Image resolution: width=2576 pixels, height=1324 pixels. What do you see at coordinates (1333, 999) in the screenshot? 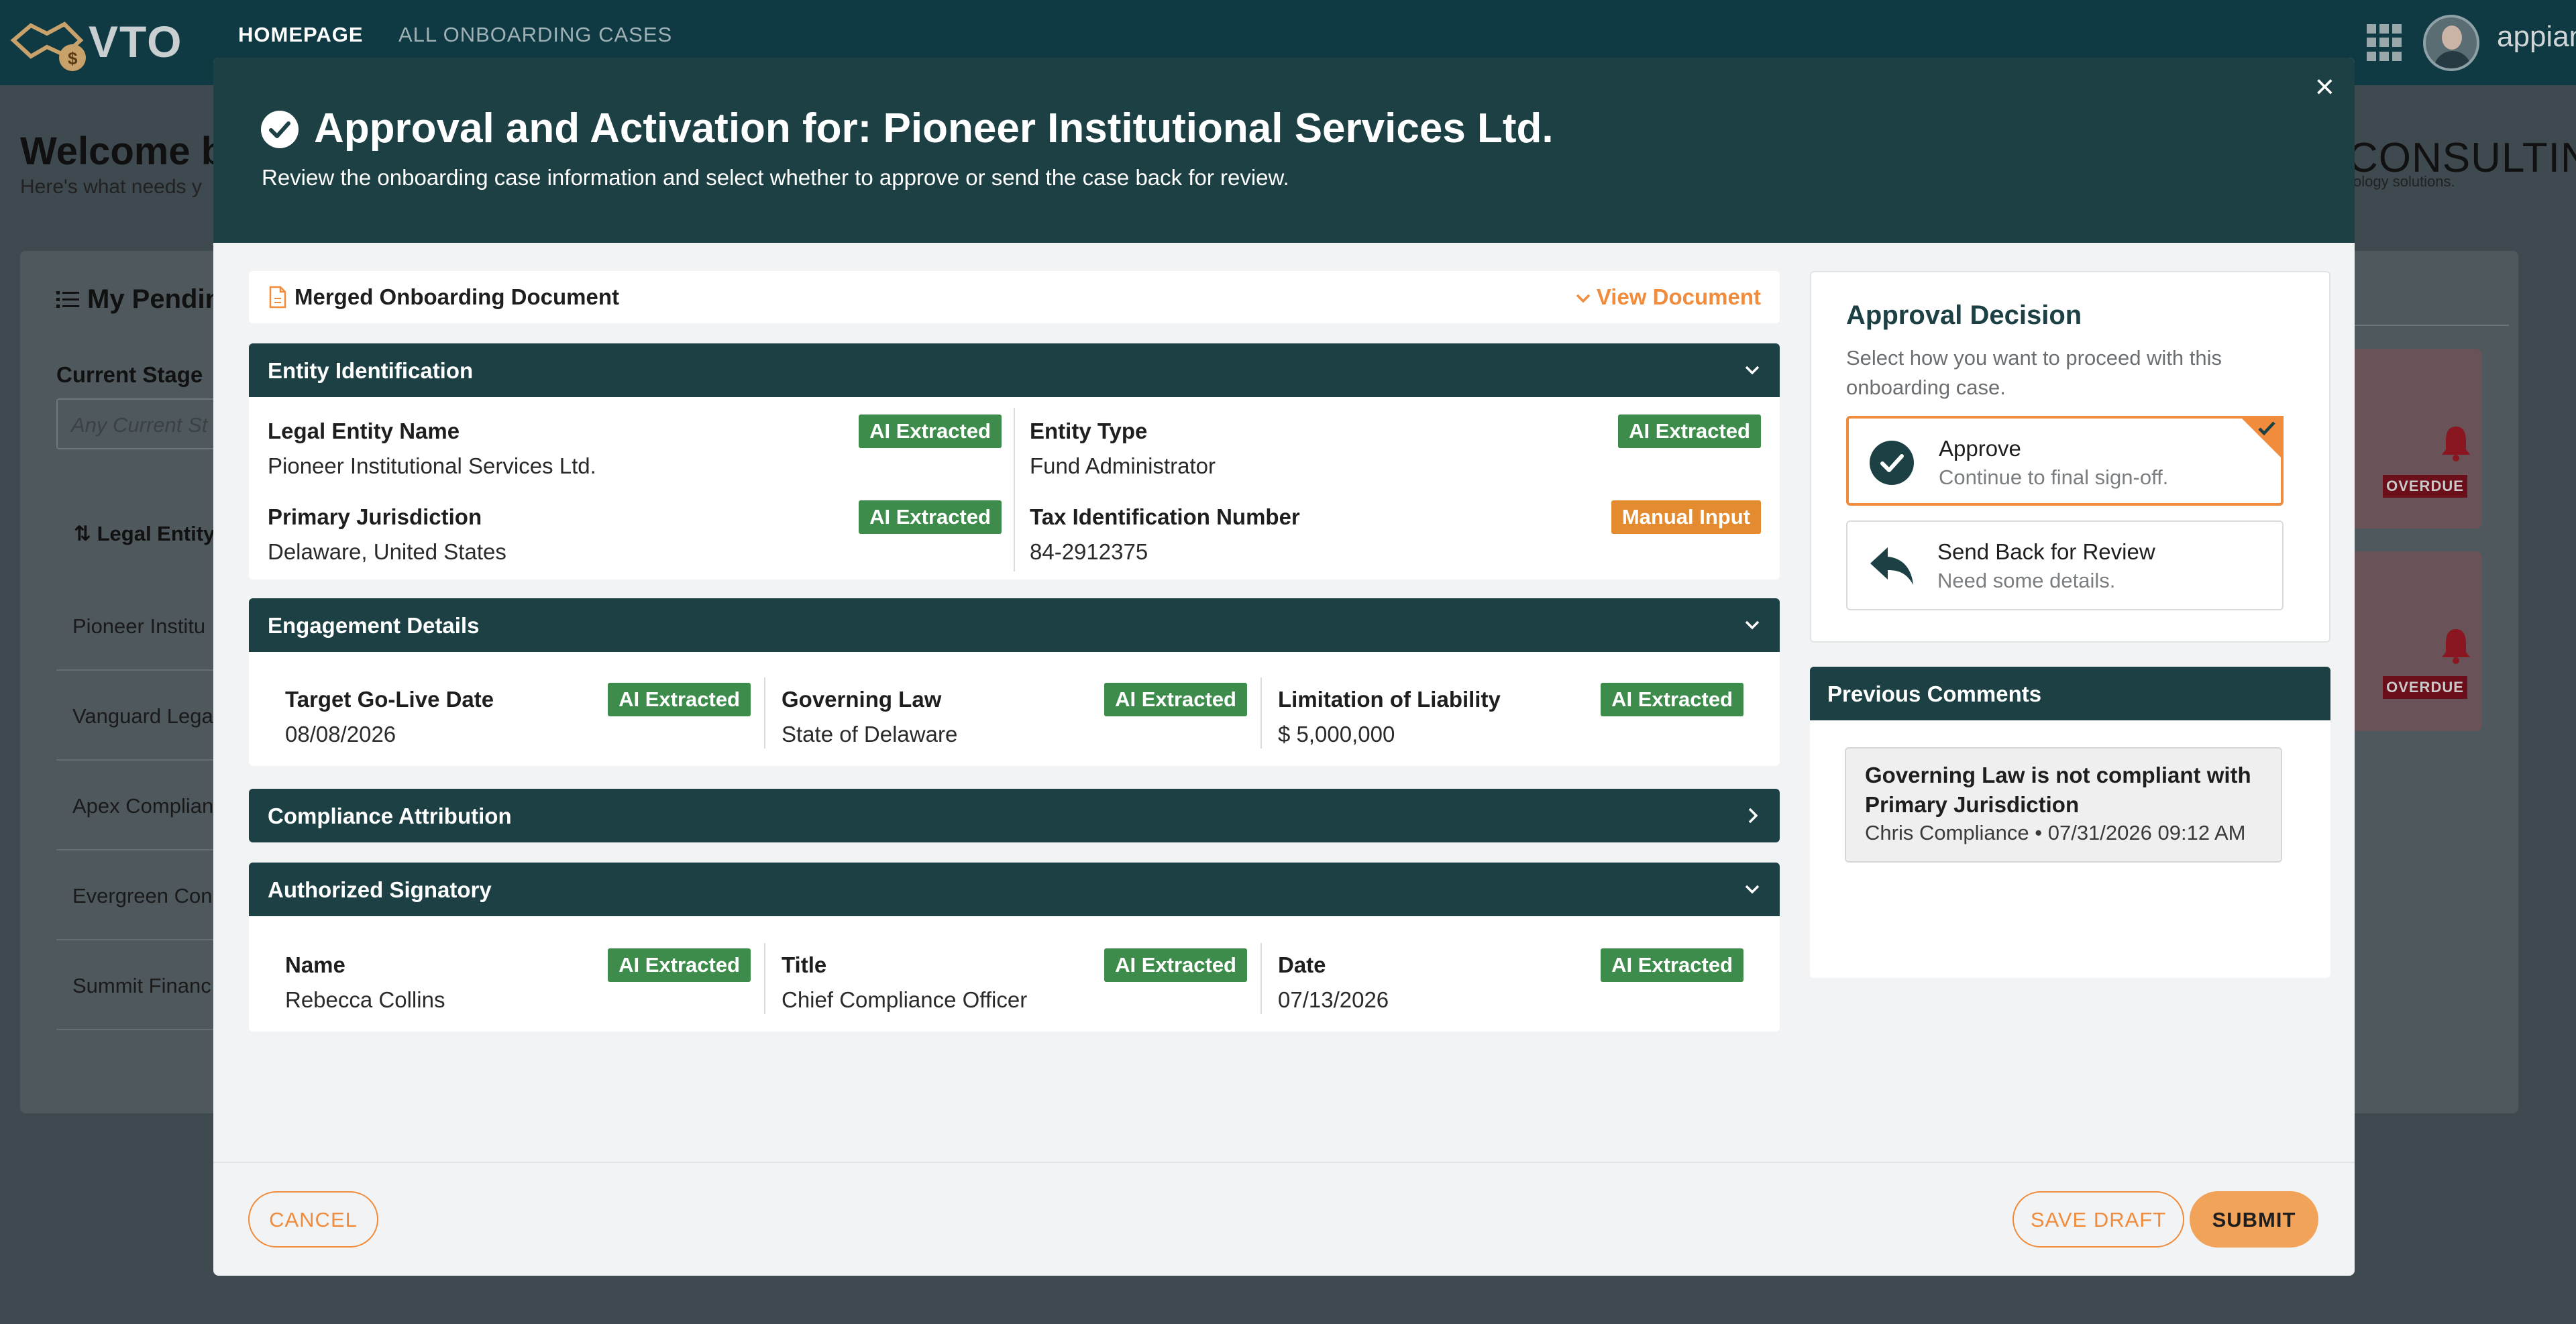
I see `field-value: 07/13/2026` at bounding box center [1333, 999].